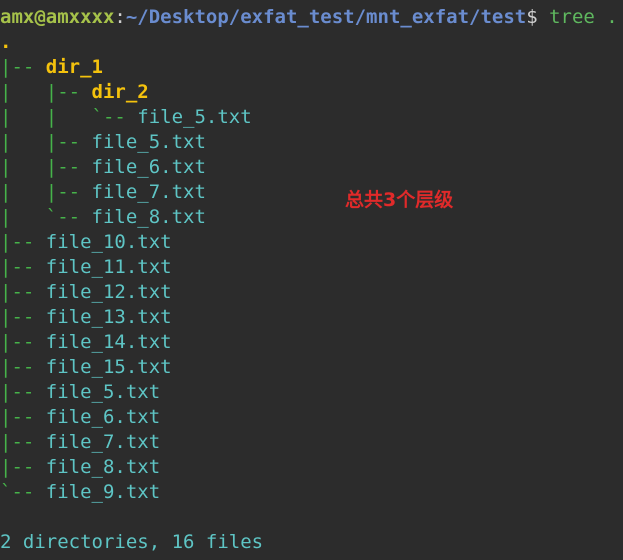 The image size is (623, 560). I want to click on tree-line: | |-- file_7.txt, so click(103, 192).